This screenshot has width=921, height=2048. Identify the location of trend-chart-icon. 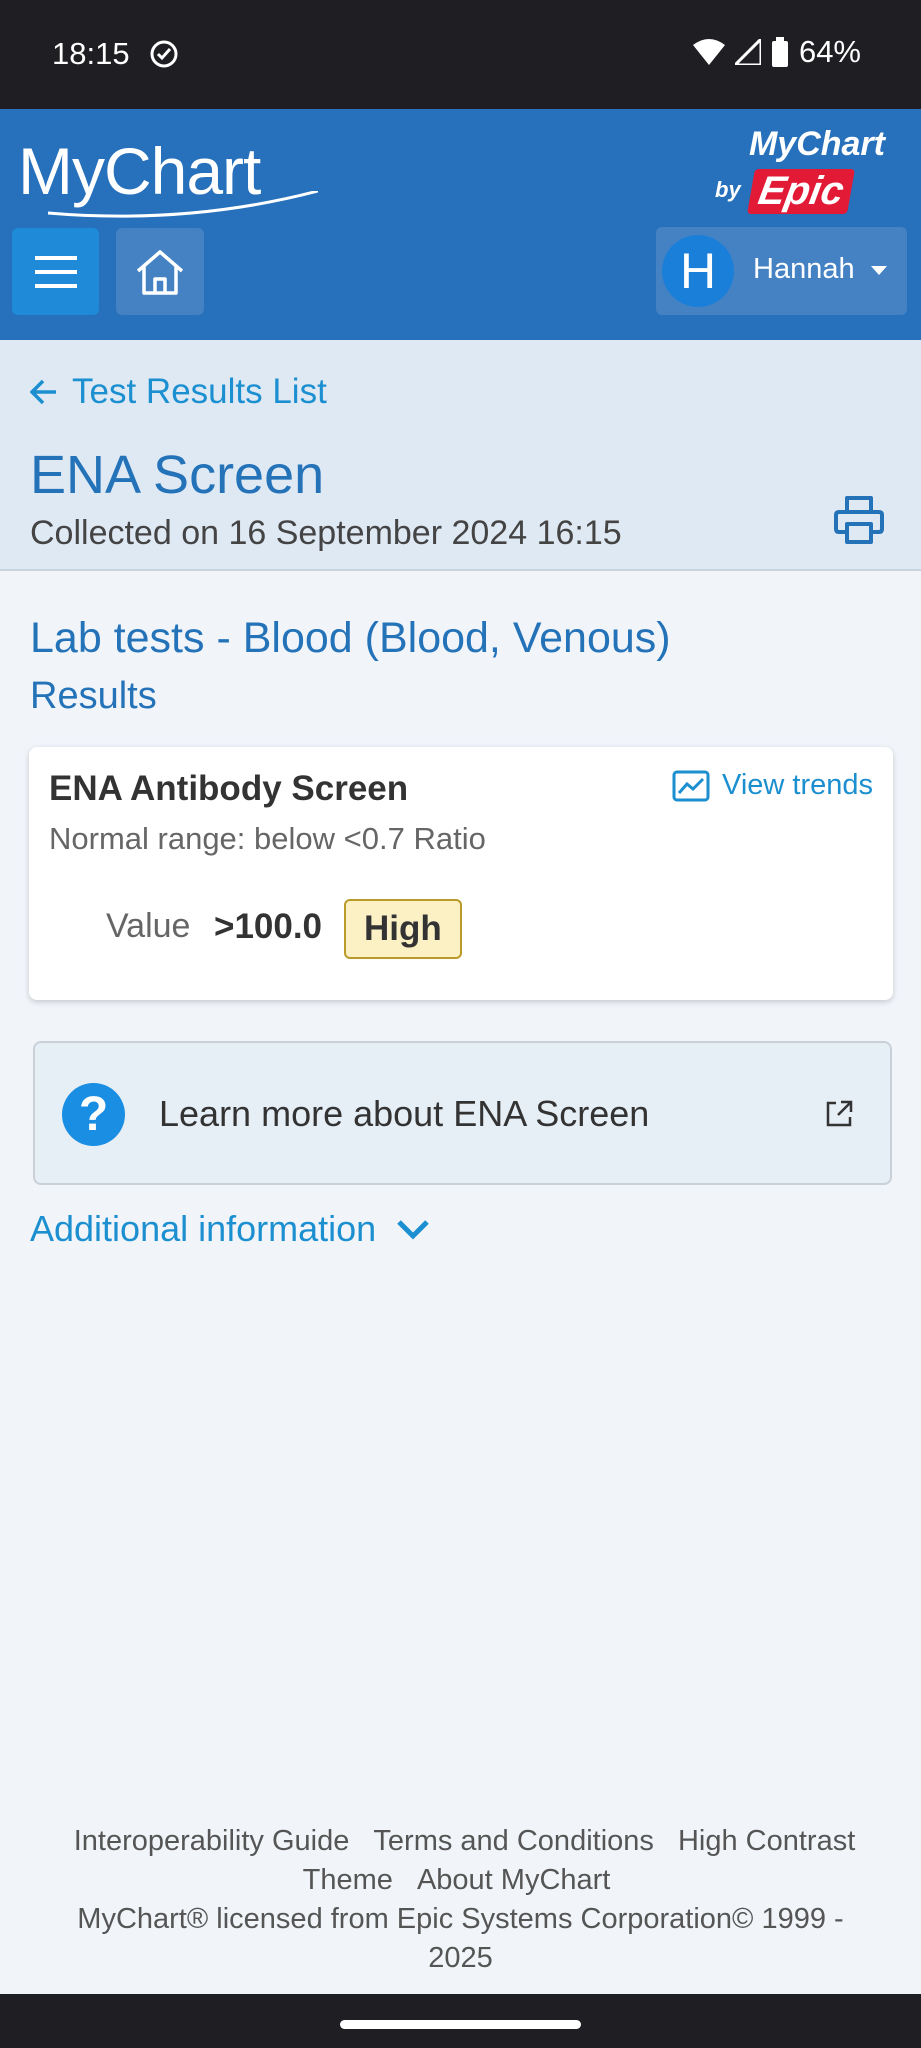
(691, 785).